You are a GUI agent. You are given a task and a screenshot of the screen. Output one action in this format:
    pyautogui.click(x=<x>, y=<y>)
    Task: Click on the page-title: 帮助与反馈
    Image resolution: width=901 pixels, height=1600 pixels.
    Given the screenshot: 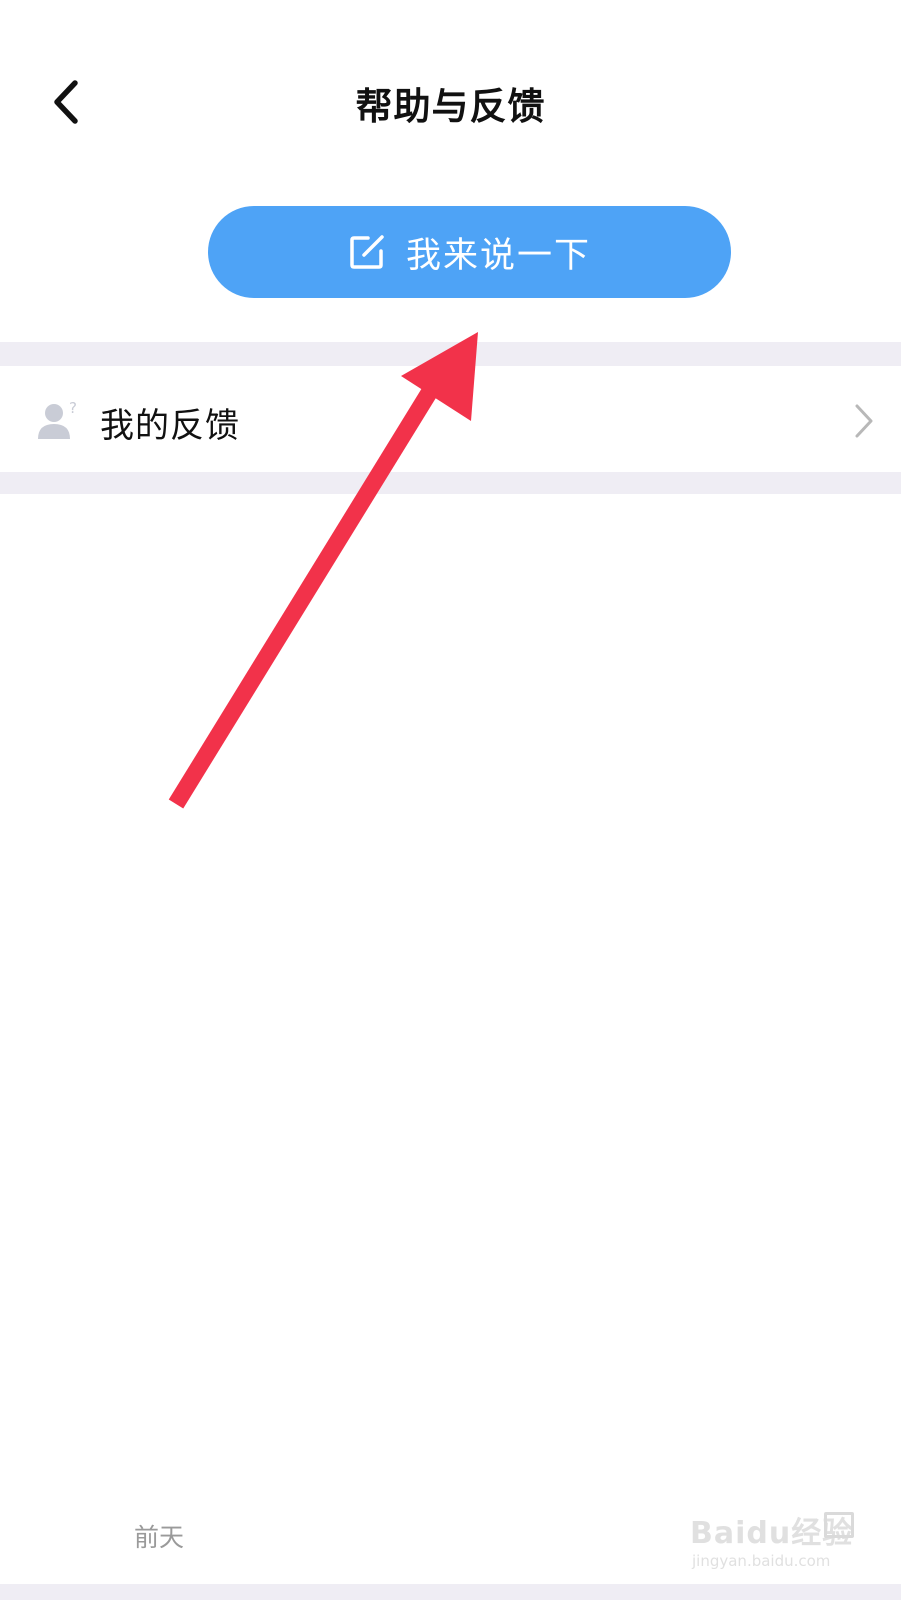 What is the action you would take?
    pyautogui.click(x=450, y=106)
    